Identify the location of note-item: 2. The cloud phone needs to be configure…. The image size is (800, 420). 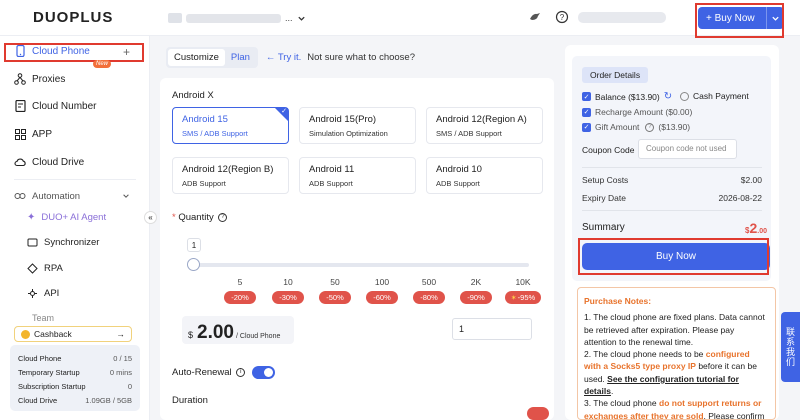
(676, 372).